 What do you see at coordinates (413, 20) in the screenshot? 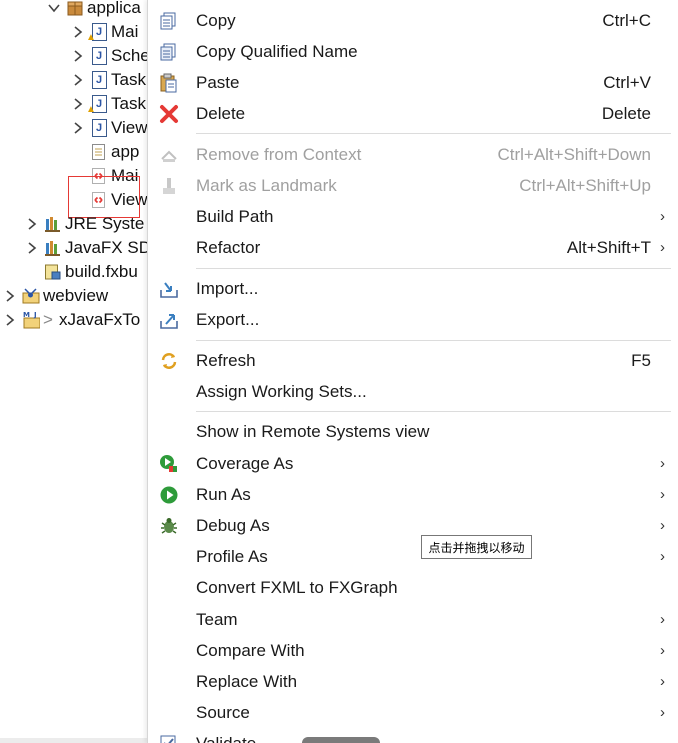
I see `menu-item-copy: Copy Ctrl+C` at bounding box center [413, 20].